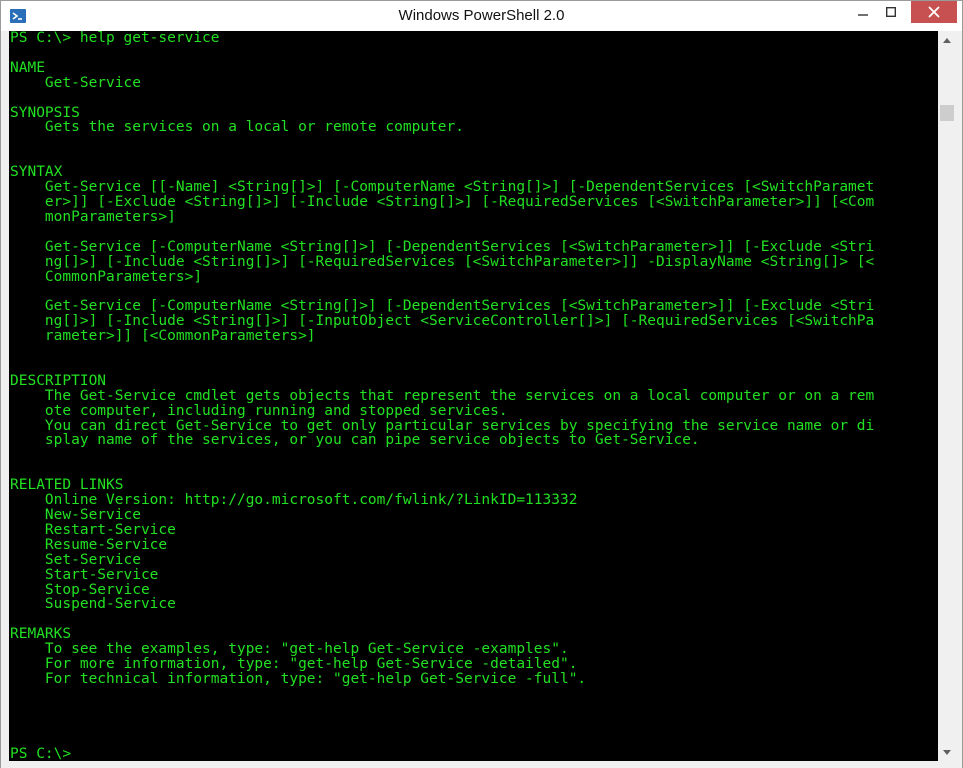 The image size is (963, 768). What do you see at coordinates (27, 67) in the screenshot?
I see `console-line: NAME` at bounding box center [27, 67].